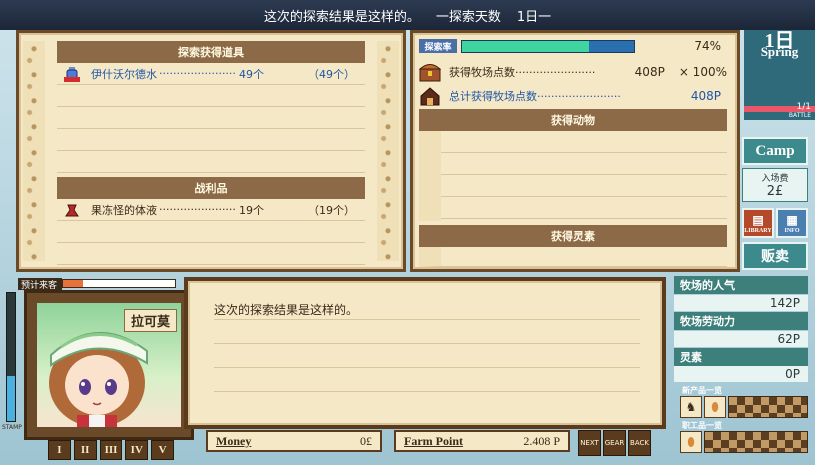 Image resolution: width=815 pixels, height=465 pixels. I want to click on worker-slot: ⬮, so click(691, 442).